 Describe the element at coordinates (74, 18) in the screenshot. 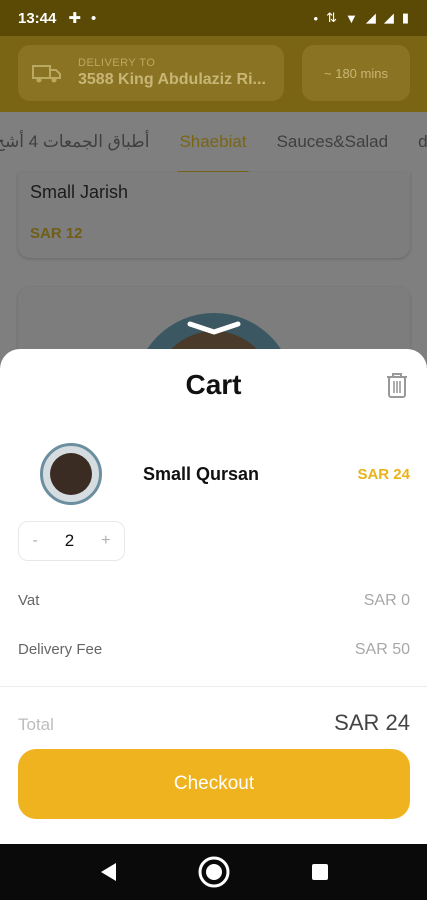

I see `medical-cross-icon: ✚` at that location.